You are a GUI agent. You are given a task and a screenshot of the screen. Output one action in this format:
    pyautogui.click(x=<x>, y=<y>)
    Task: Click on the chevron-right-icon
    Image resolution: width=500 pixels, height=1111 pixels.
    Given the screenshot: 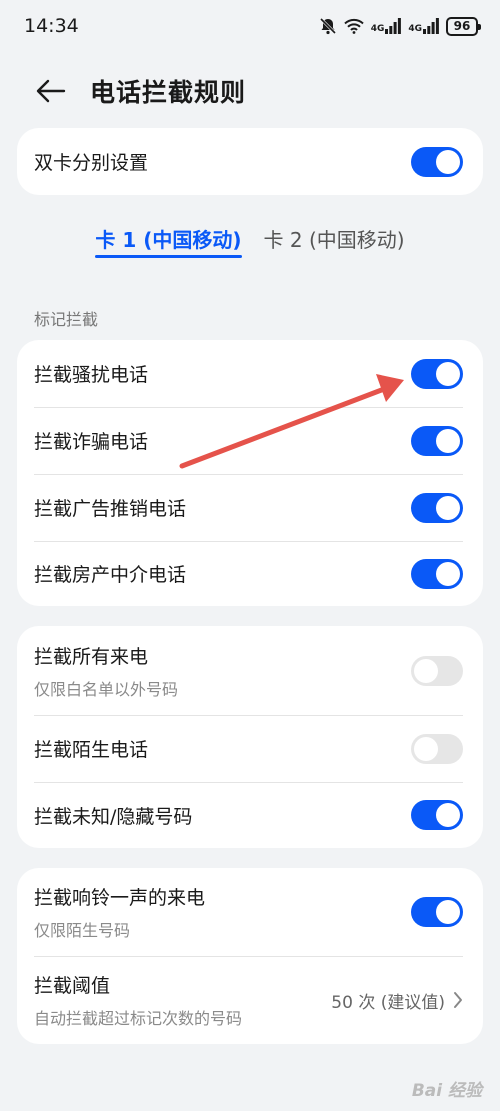 What is the action you would take?
    pyautogui.click(x=458, y=1000)
    